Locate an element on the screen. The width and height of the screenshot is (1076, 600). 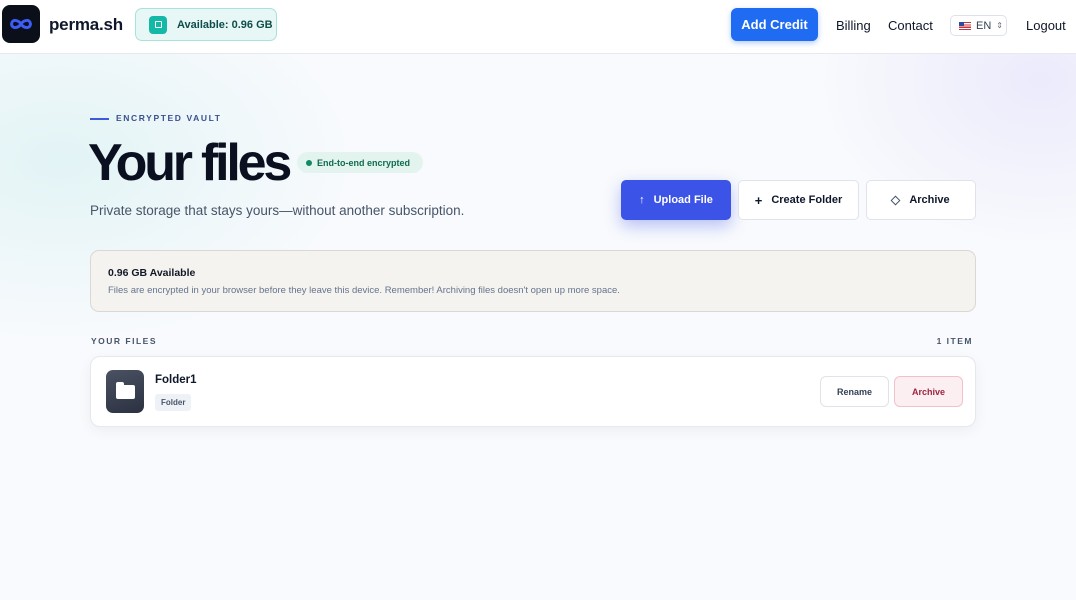
language-code: EN is located at coordinates (984, 25).